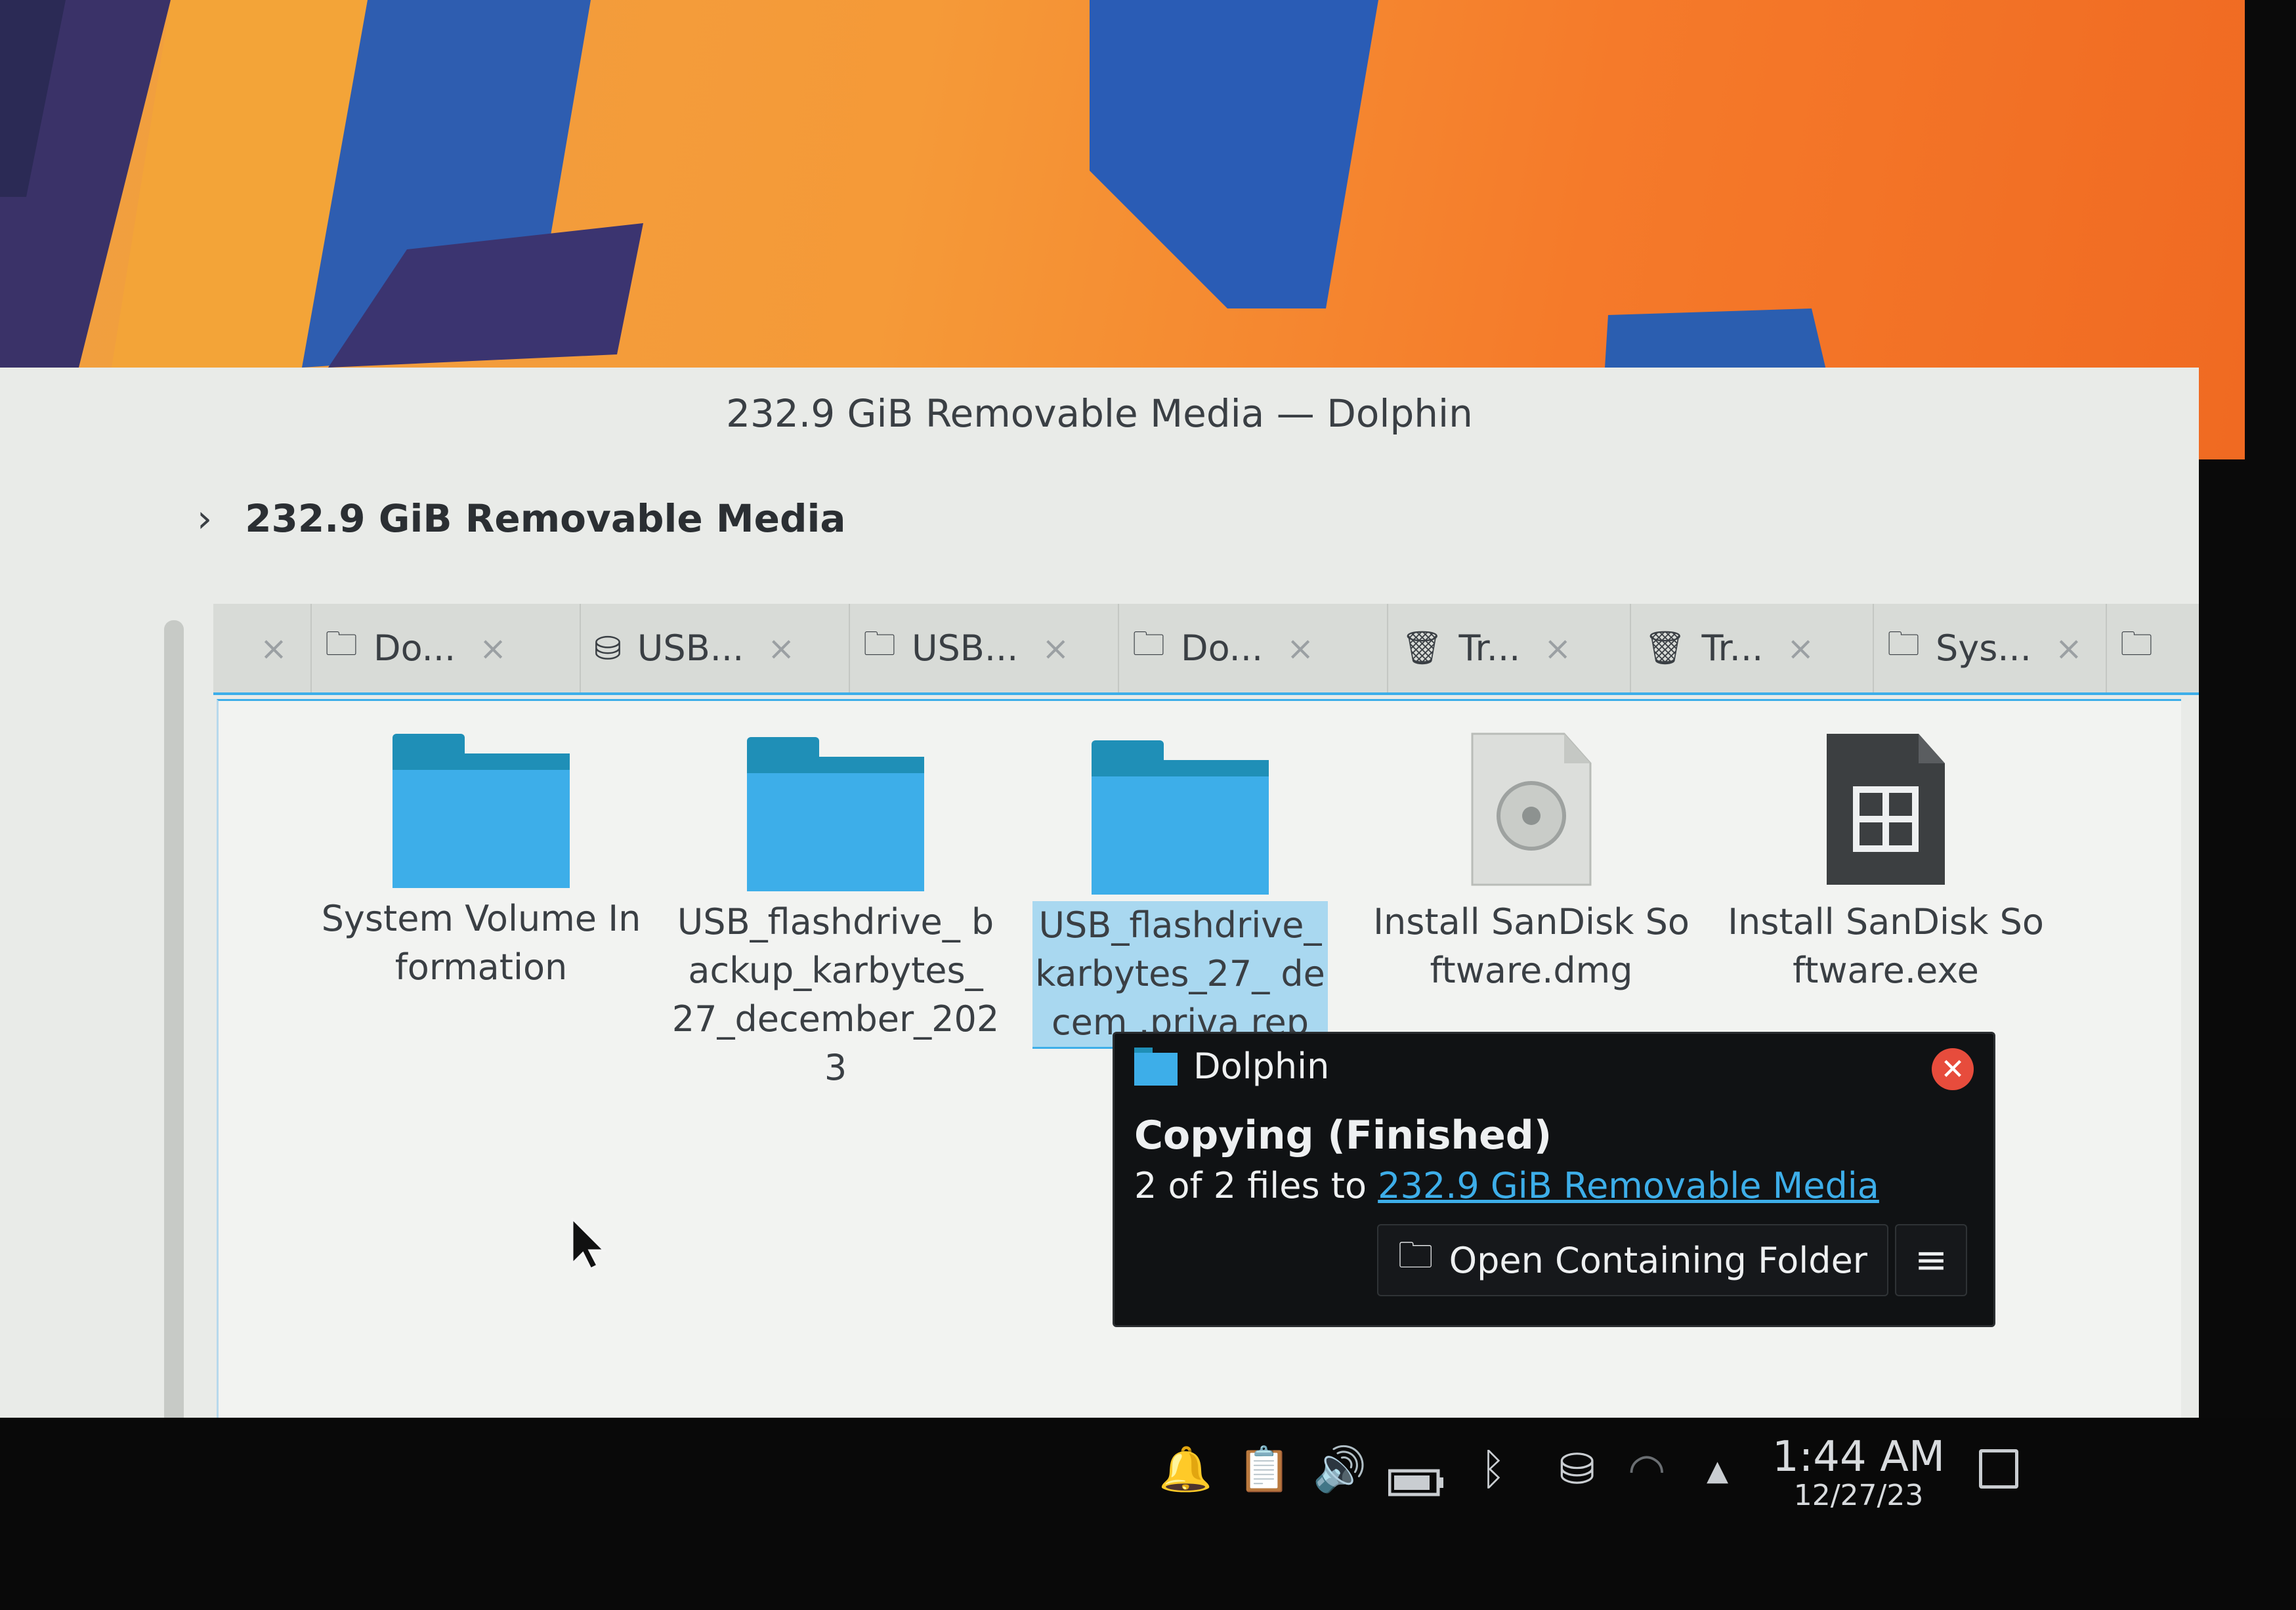  Describe the element at coordinates (545, 518) in the screenshot. I see `breadcrumb-current: 232.9 GiB Removable Media` at that location.